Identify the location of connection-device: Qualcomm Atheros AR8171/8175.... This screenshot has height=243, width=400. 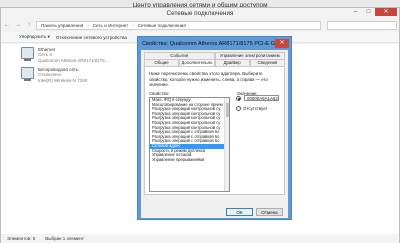
(73, 60).